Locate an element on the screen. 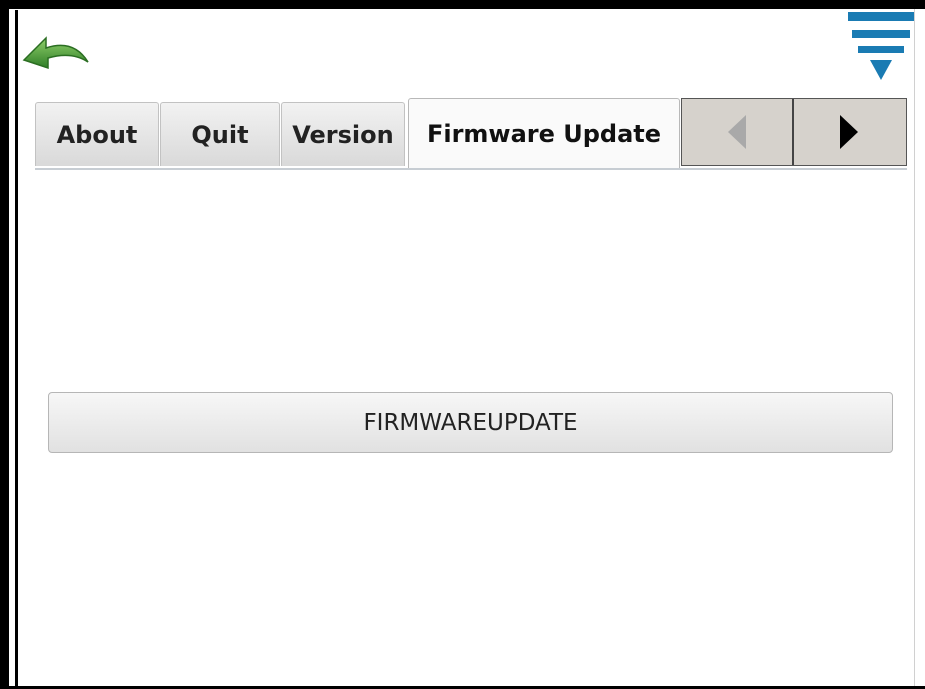 The height and width of the screenshot is (689, 925). menu-button is located at coordinates (881, 48).